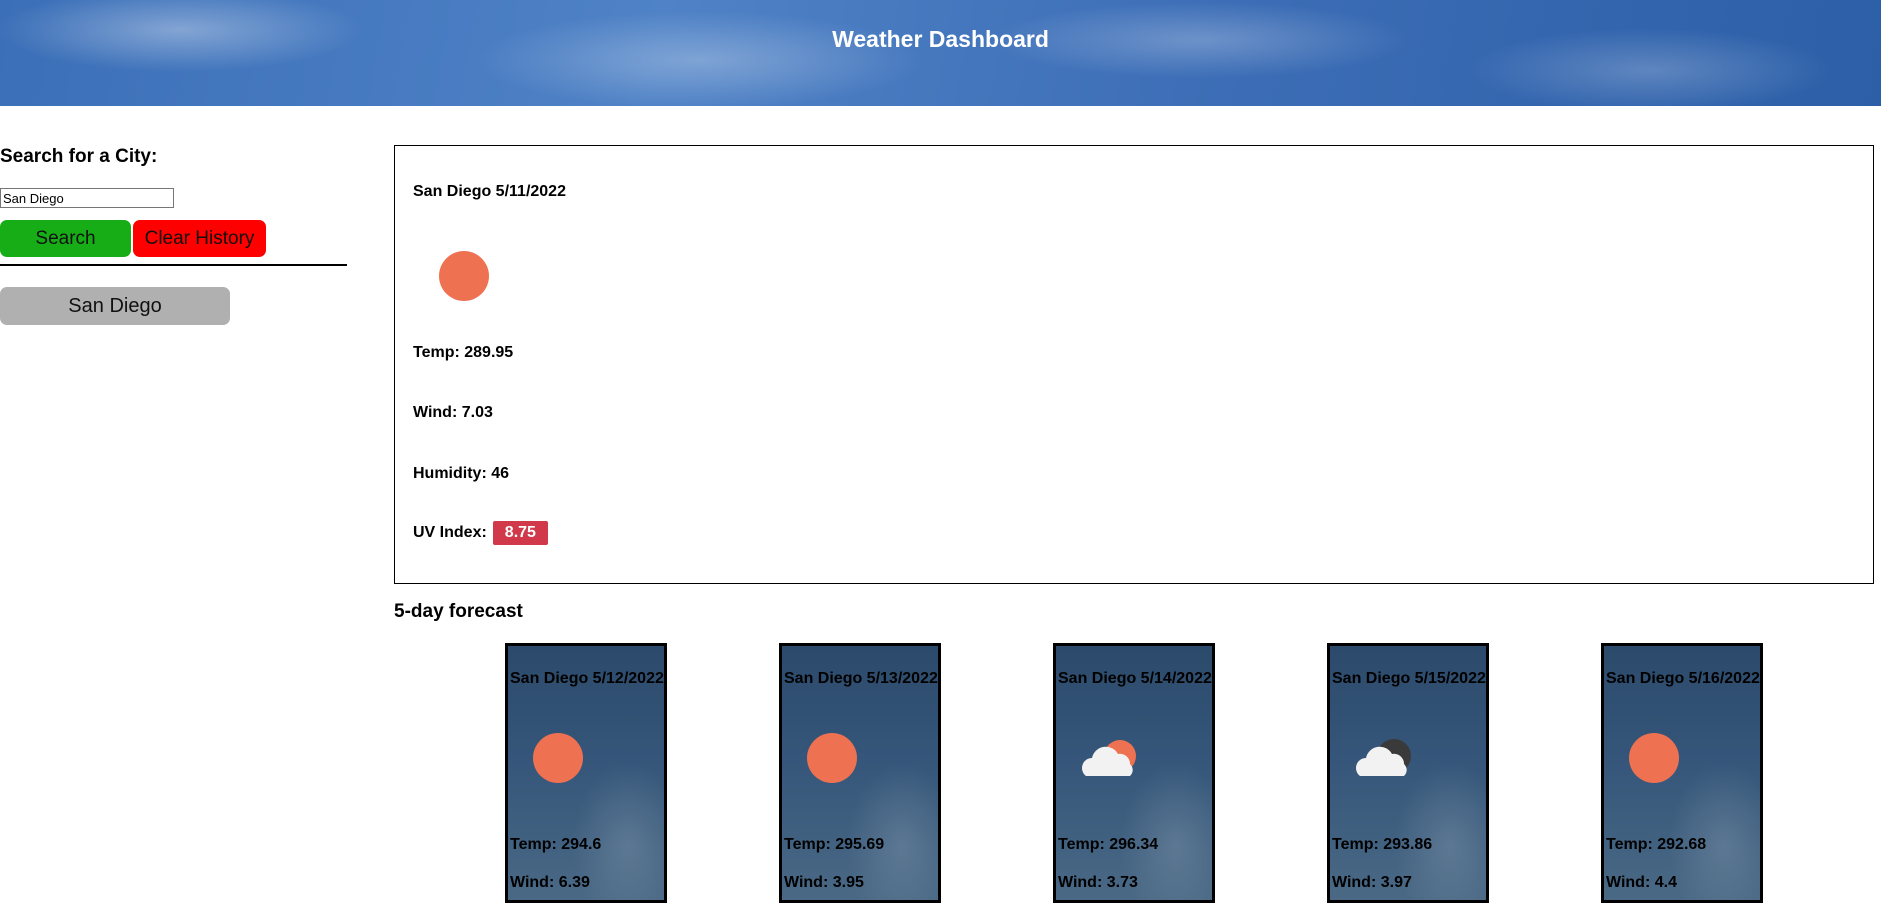 The image size is (1881, 903). I want to click on forecast-wind: Wind: 6.39, so click(550, 882).